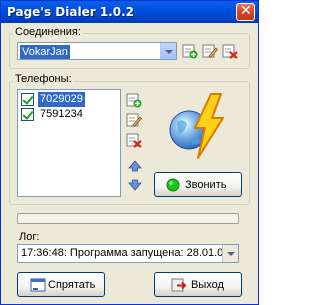  I want to click on log-select: 17:36:48: Программа запущена: 28.01.0, so click(128, 253).